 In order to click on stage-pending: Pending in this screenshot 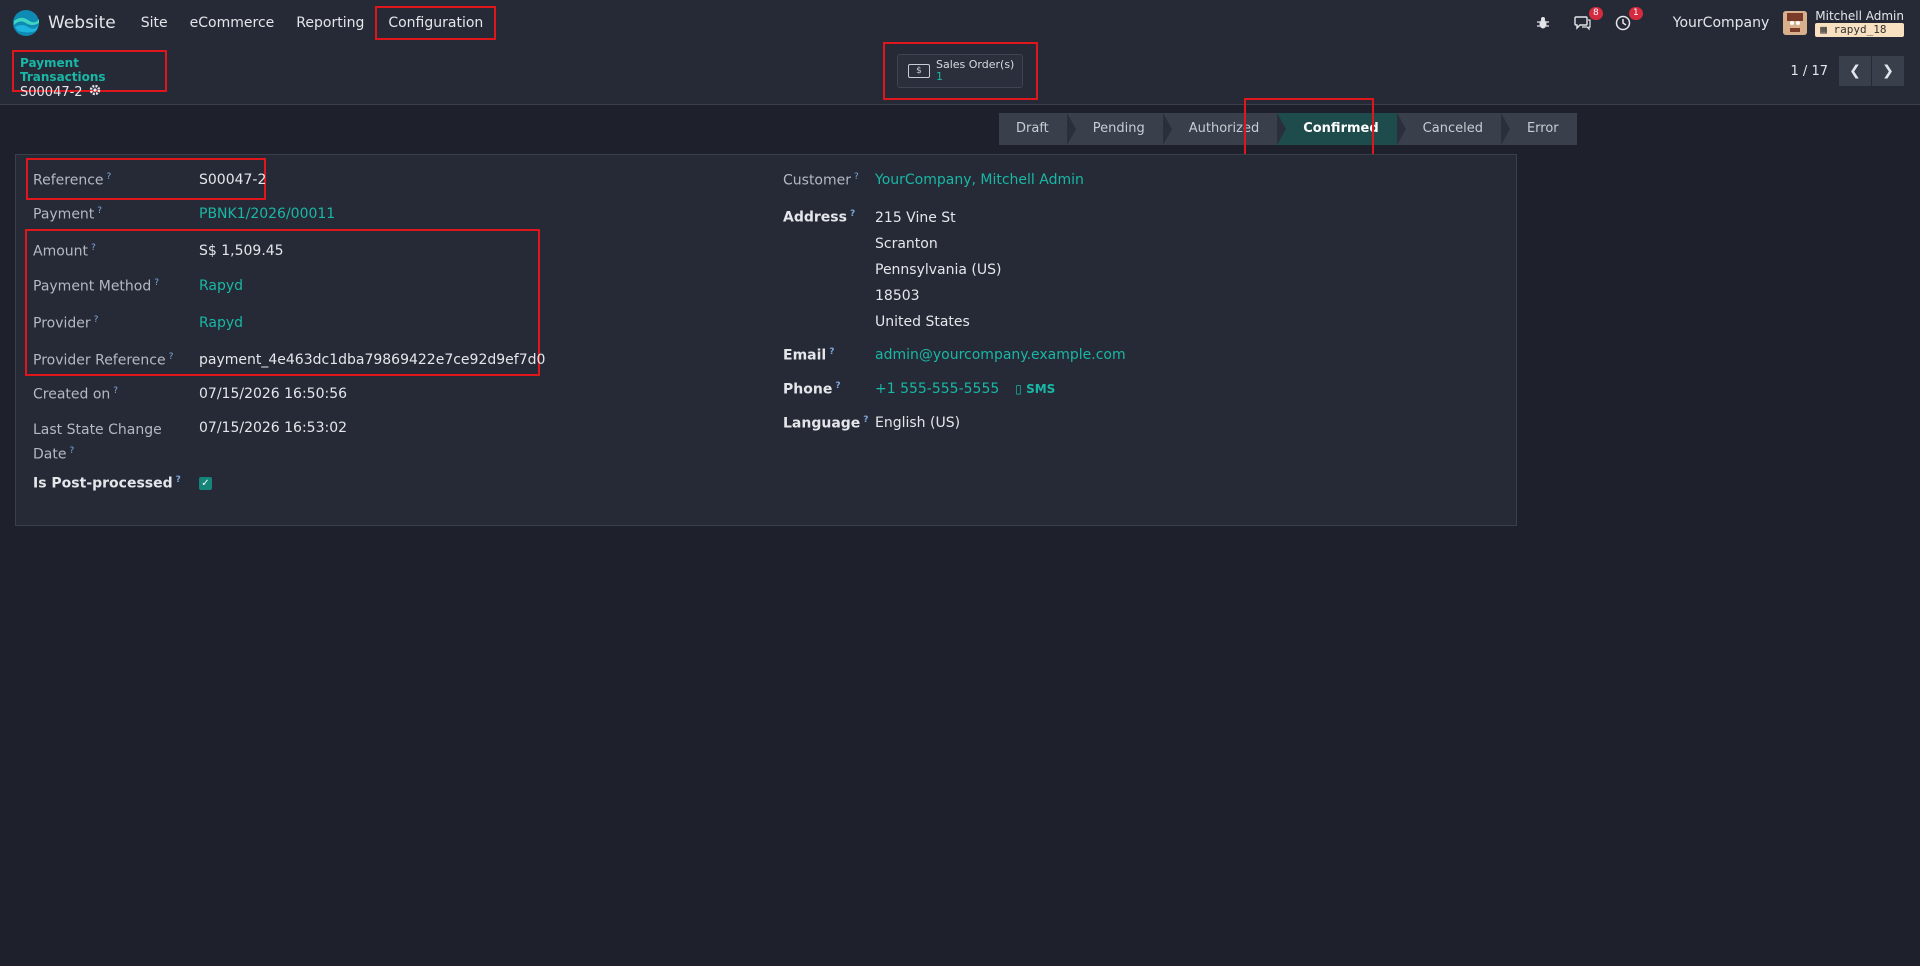, I will do `click(1114, 129)`.